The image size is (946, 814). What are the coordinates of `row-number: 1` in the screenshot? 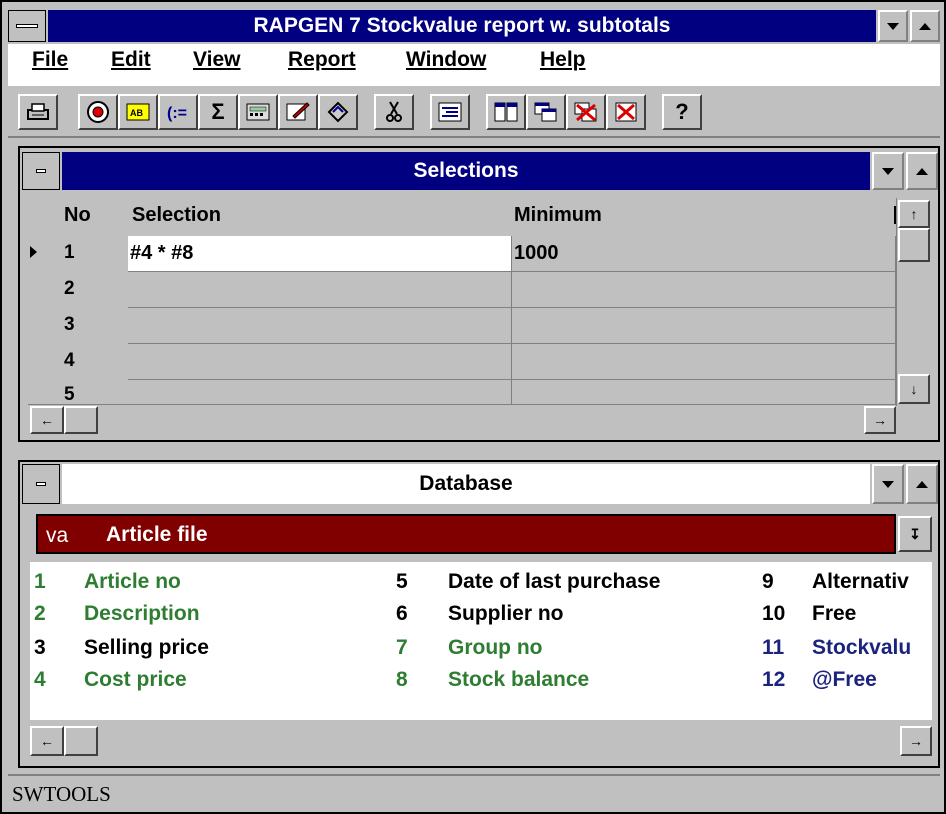 It's located at (69, 252).